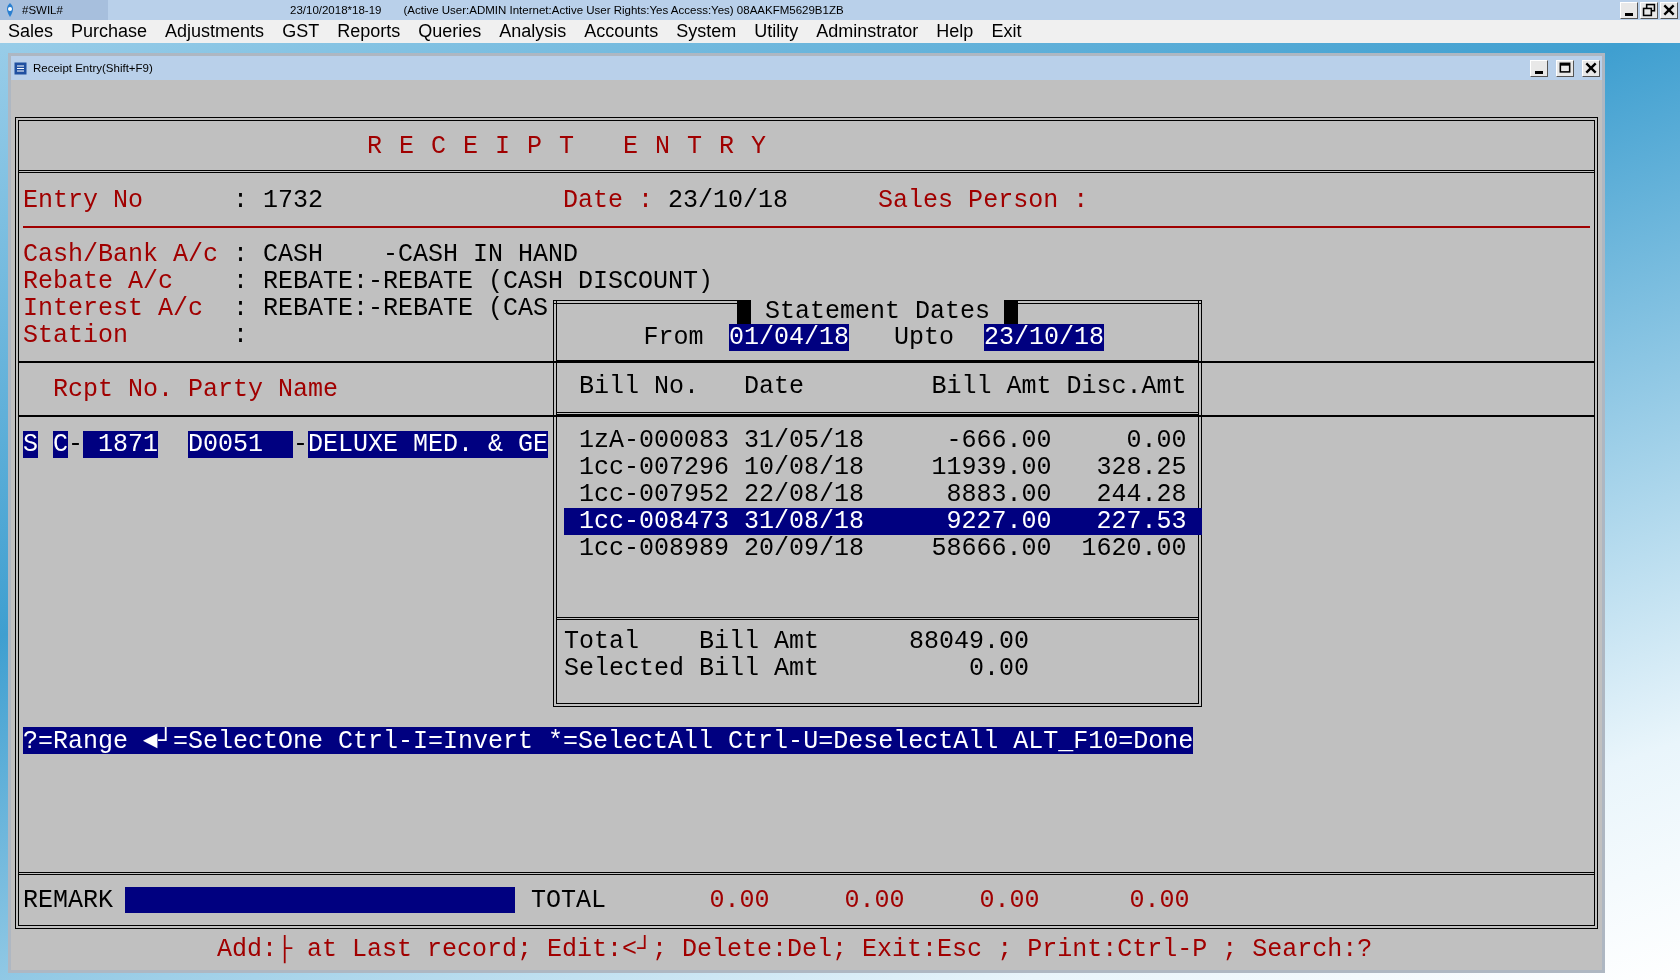  Describe the element at coordinates (20, 68) in the screenshot. I see `window-icon` at that location.